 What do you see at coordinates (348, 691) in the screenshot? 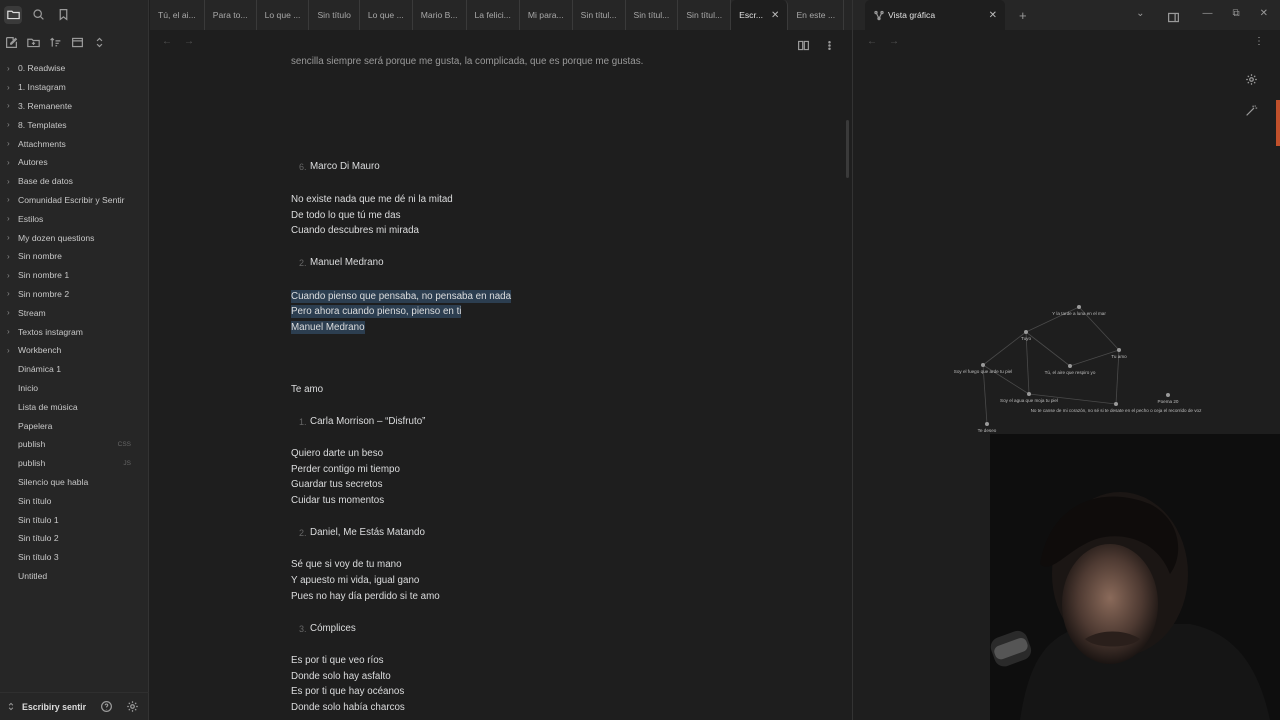
I see `text-line: Es por ti que hay océanos` at bounding box center [348, 691].